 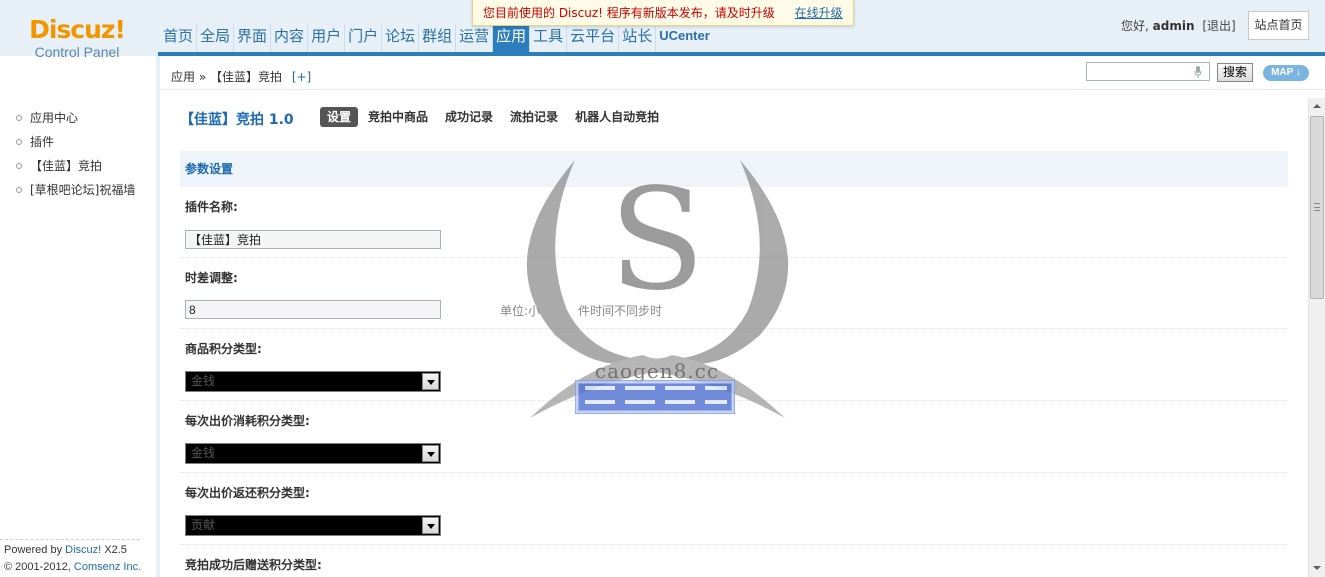 What do you see at coordinates (203, 381) in the screenshot?
I see `credit-type-value: 金钱` at bounding box center [203, 381].